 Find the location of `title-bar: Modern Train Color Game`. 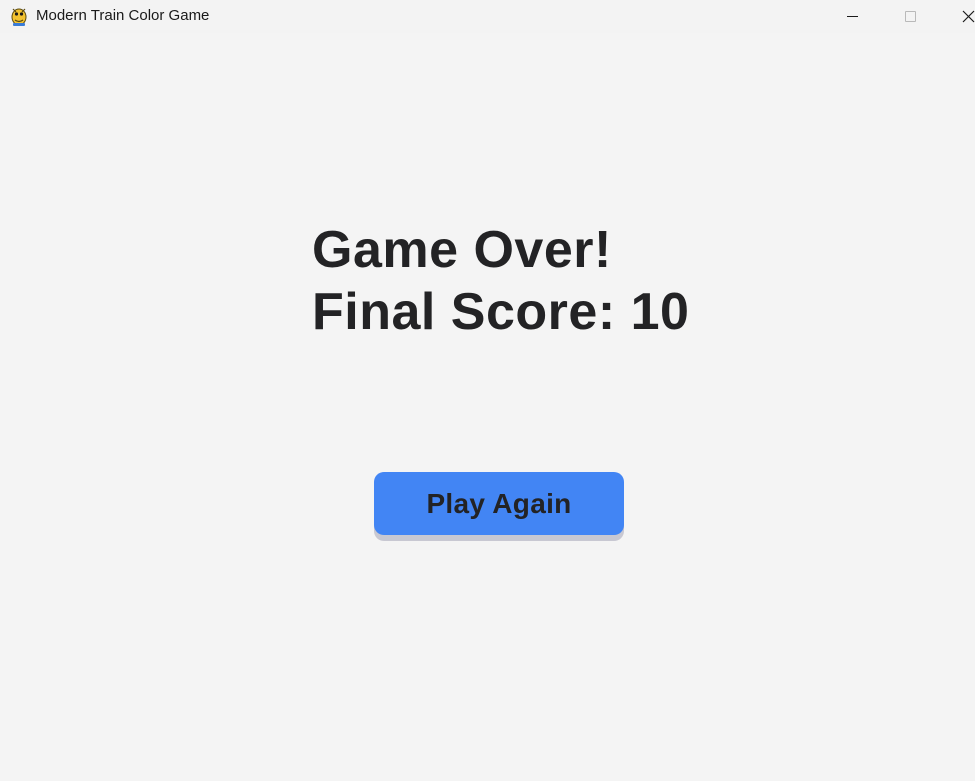

title-bar: Modern Train Color Game is located at coordinates (487, 16).